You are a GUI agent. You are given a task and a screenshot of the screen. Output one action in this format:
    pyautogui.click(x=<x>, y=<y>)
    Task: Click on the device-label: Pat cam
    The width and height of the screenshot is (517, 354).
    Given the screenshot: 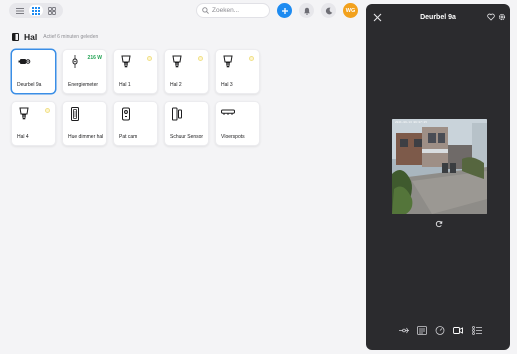 What is the action you would take?
    pyautogui.click(x=128, y=137)
    